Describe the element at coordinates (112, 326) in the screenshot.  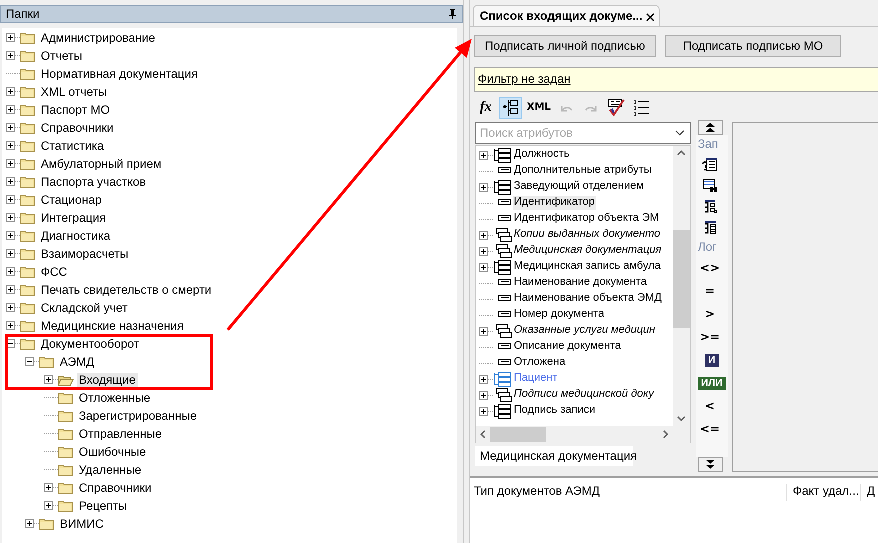
I see `folder-tree-item: Медицинские назначения` at that location.